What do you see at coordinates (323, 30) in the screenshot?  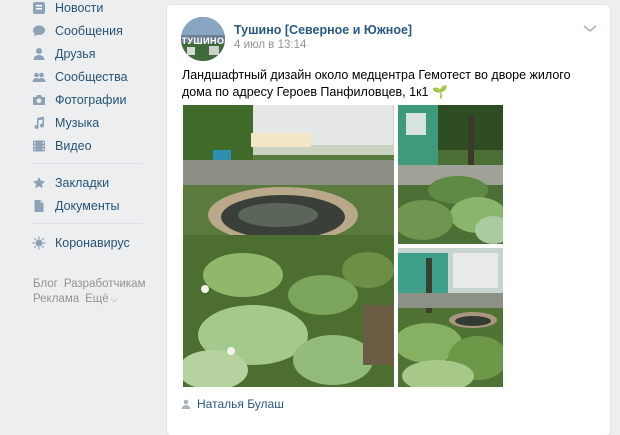 I see `post-author-link: Тушино [Северное и Южное]` at bounding box center [323, 30].